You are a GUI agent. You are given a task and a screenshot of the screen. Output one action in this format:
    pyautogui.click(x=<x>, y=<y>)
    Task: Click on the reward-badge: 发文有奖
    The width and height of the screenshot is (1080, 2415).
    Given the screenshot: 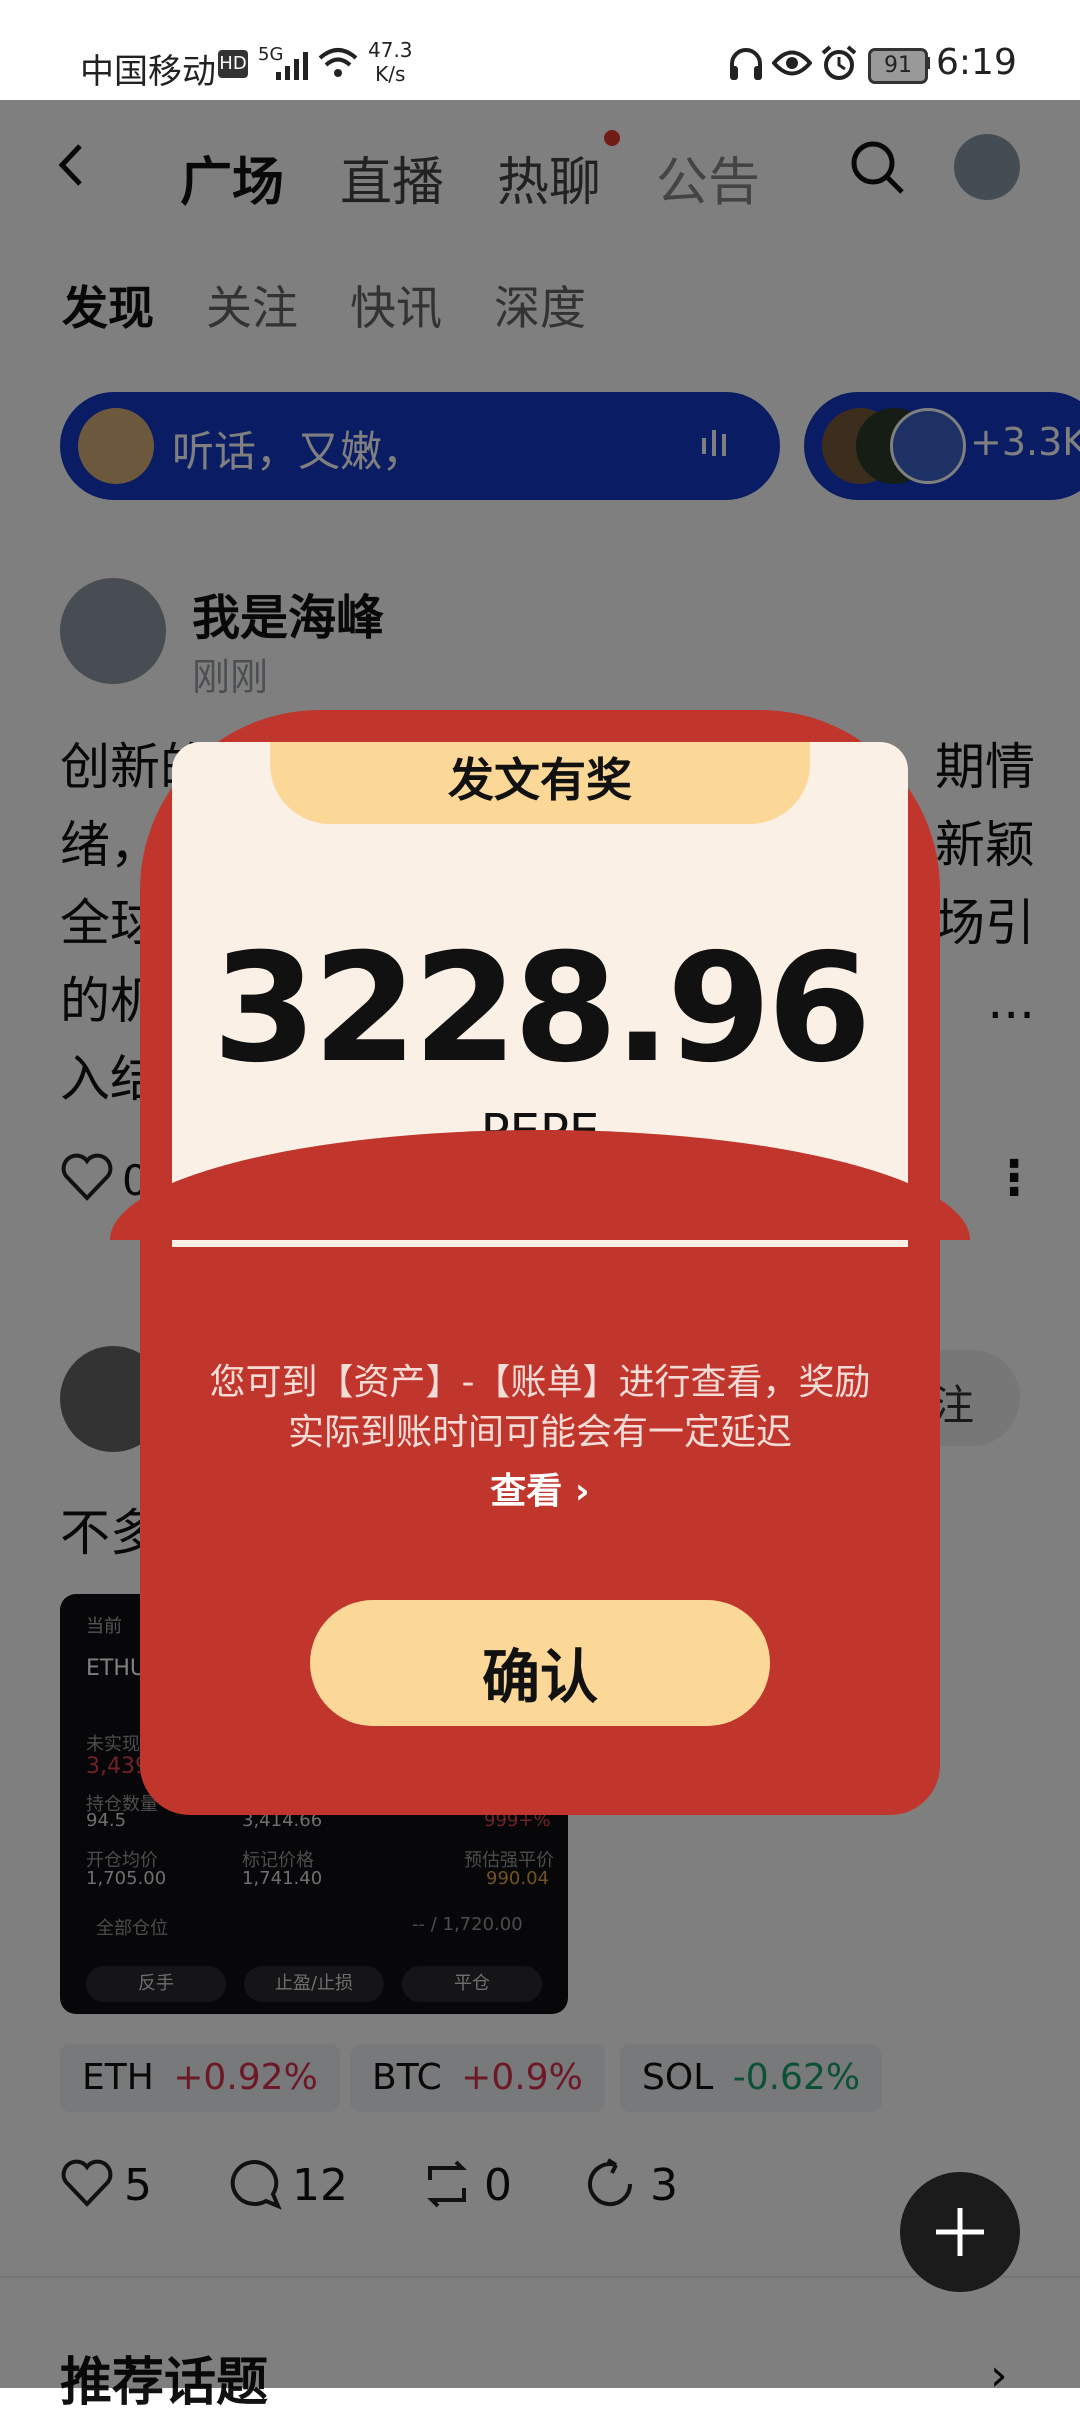 What is the action you would take?
    pyautogui.click(x=540, y=783)
    